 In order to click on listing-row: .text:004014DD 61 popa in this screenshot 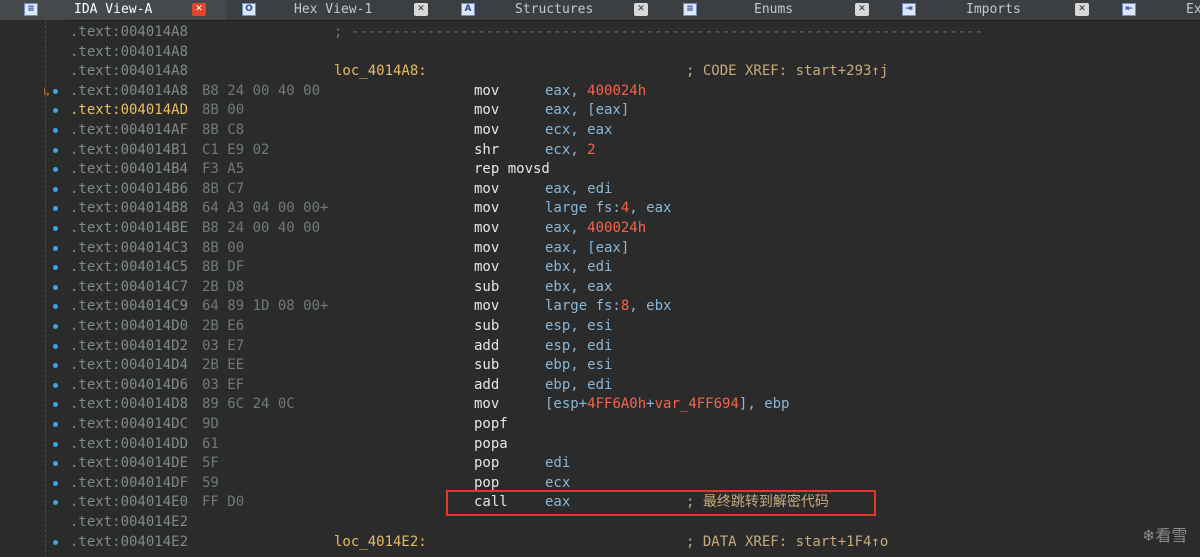, I will do `click(600, 445)`.